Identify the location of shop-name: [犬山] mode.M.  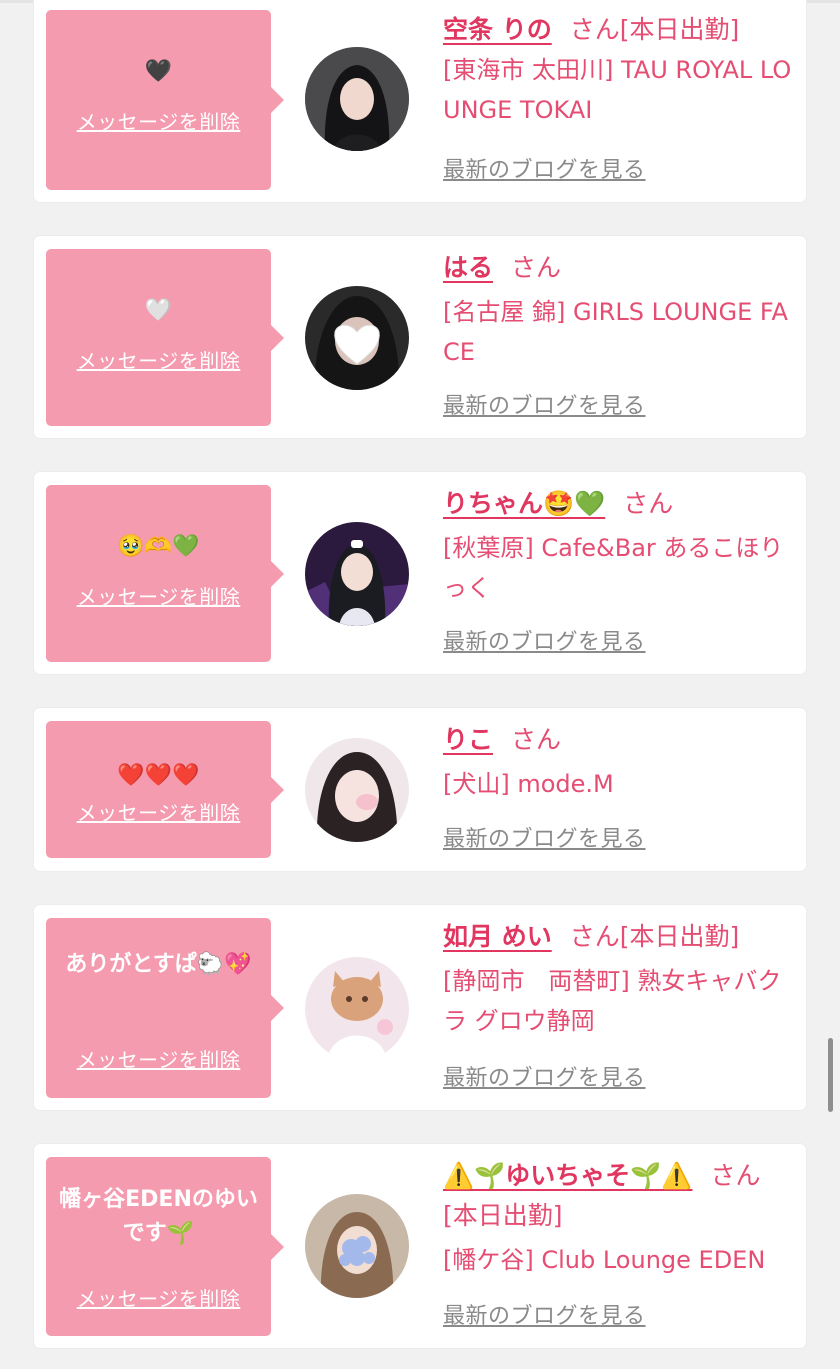
(528, 784).